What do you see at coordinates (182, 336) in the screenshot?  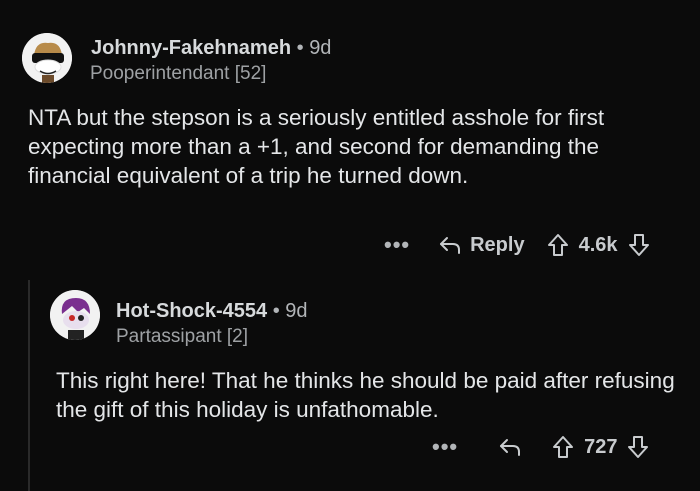 I see `user-flair: Partassipant [2]` at bounding box center [182, 336].